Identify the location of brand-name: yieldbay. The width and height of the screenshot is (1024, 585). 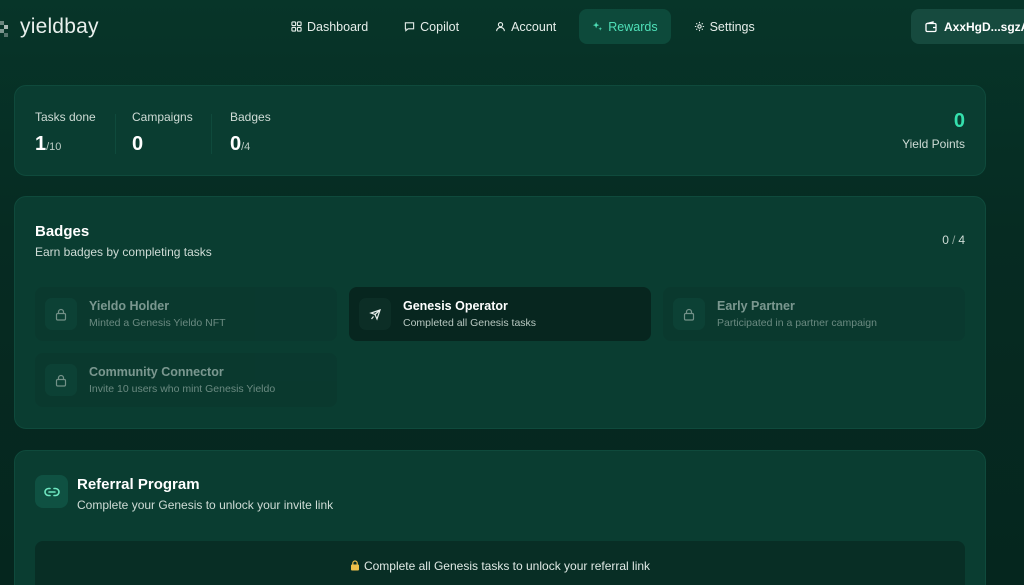
(59, 26).